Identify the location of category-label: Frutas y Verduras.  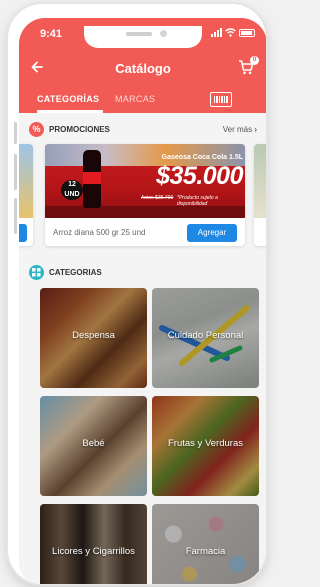
(205, 443).